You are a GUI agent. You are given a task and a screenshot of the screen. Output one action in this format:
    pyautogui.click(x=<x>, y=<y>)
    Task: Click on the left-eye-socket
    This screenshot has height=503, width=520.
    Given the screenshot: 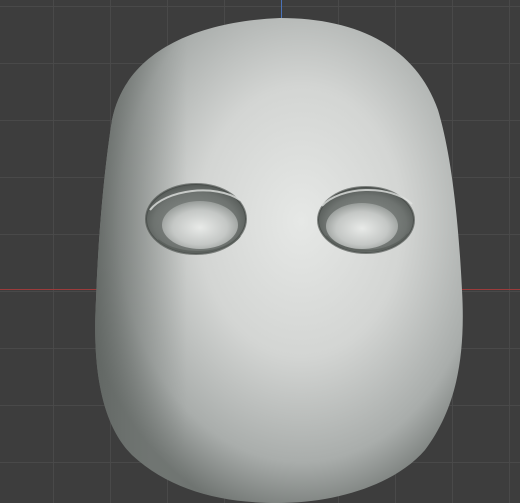 What is the action you would take?
    pyautogui.click(x=196, y=219)
    